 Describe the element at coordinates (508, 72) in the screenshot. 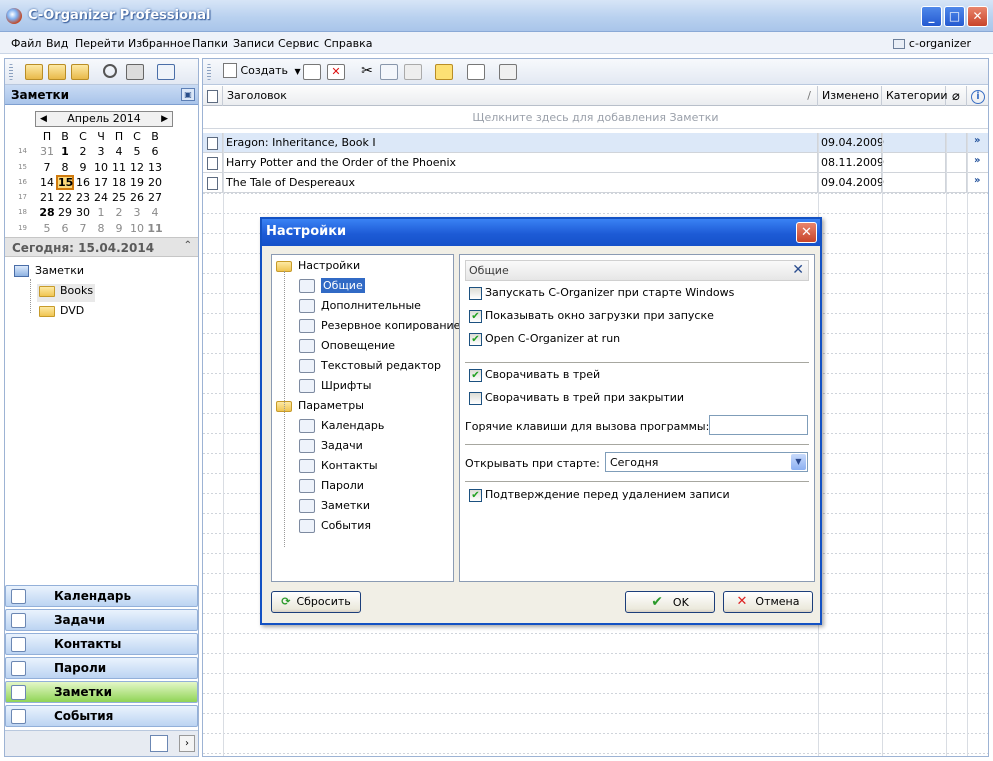

I see `view-icon` at that location.